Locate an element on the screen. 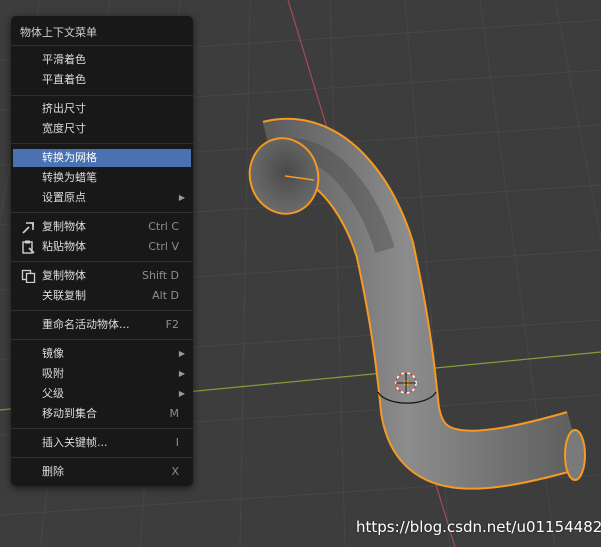 The height and width of the screenshot is (547, 601). menu-item-shade-smooth: 平滑着色 is located at coordinates (102, 60).